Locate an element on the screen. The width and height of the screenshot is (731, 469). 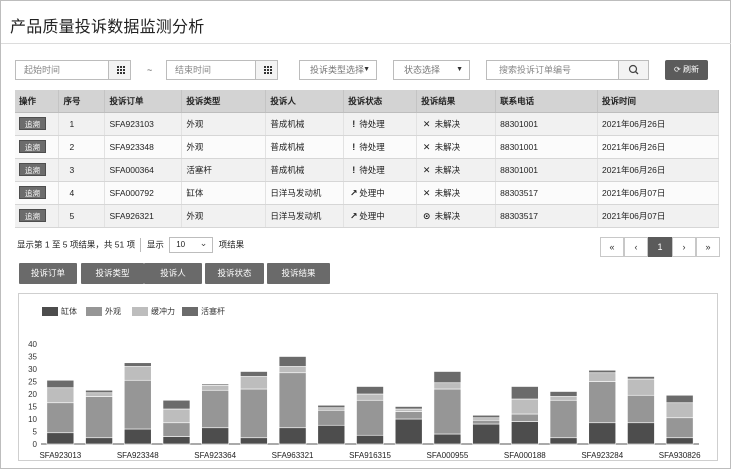
row-result-cell: ✕ 未解决 is located at coordinates (456, 147).